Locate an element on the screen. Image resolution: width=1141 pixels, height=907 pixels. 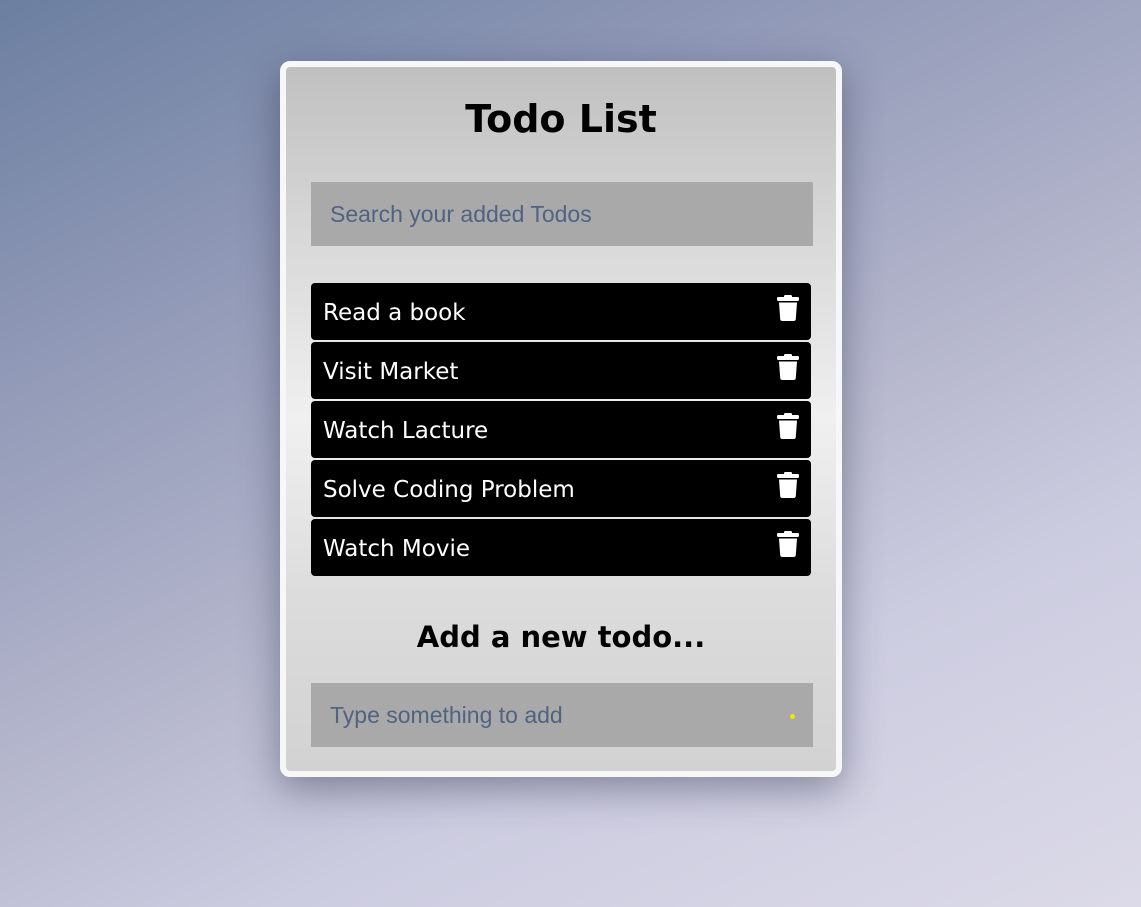
search-input is located at coordinates (562, 214).